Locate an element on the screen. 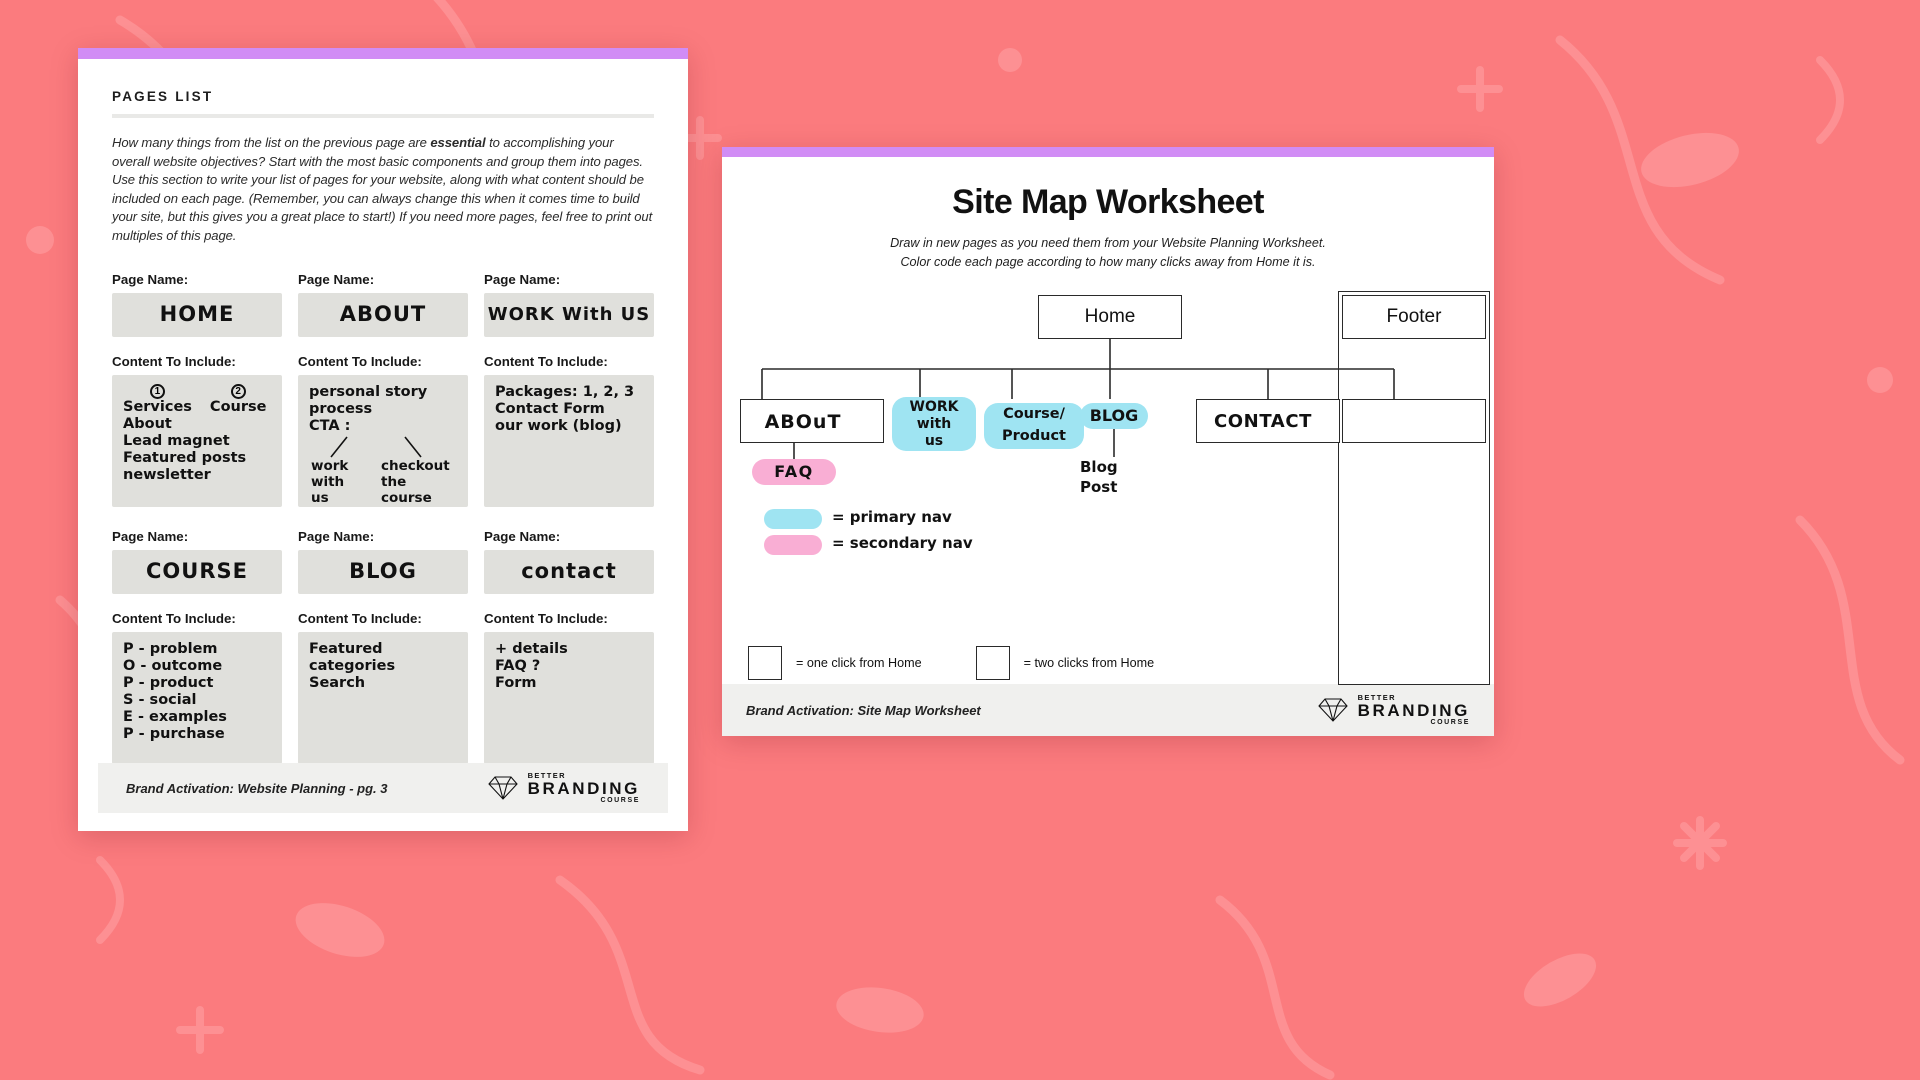  content-line: P - problem is located at coordinates (170, 648).